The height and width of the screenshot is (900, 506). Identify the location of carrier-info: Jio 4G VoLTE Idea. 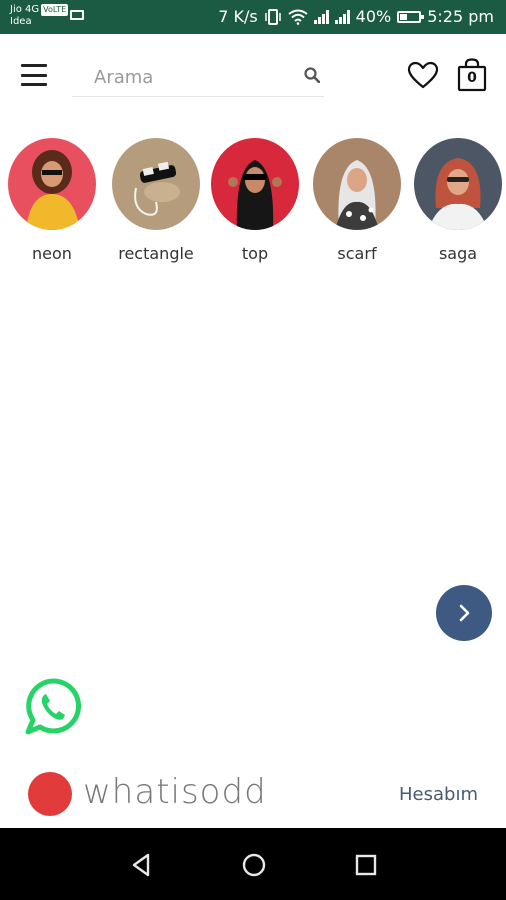
(39, 16).